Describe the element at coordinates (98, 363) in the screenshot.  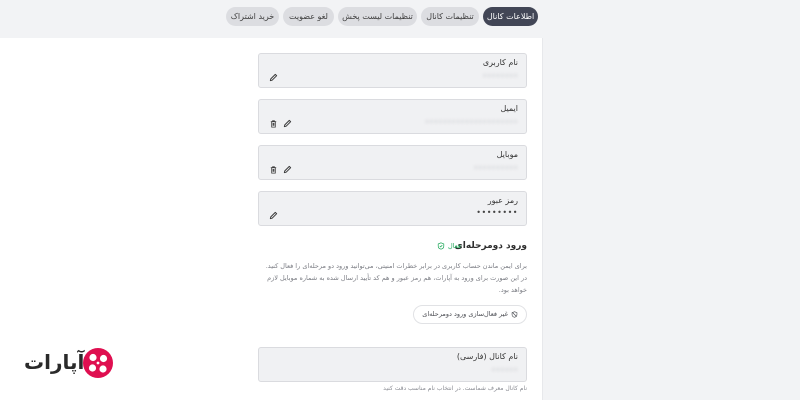
I see `aparat-logo-icon` at that location.